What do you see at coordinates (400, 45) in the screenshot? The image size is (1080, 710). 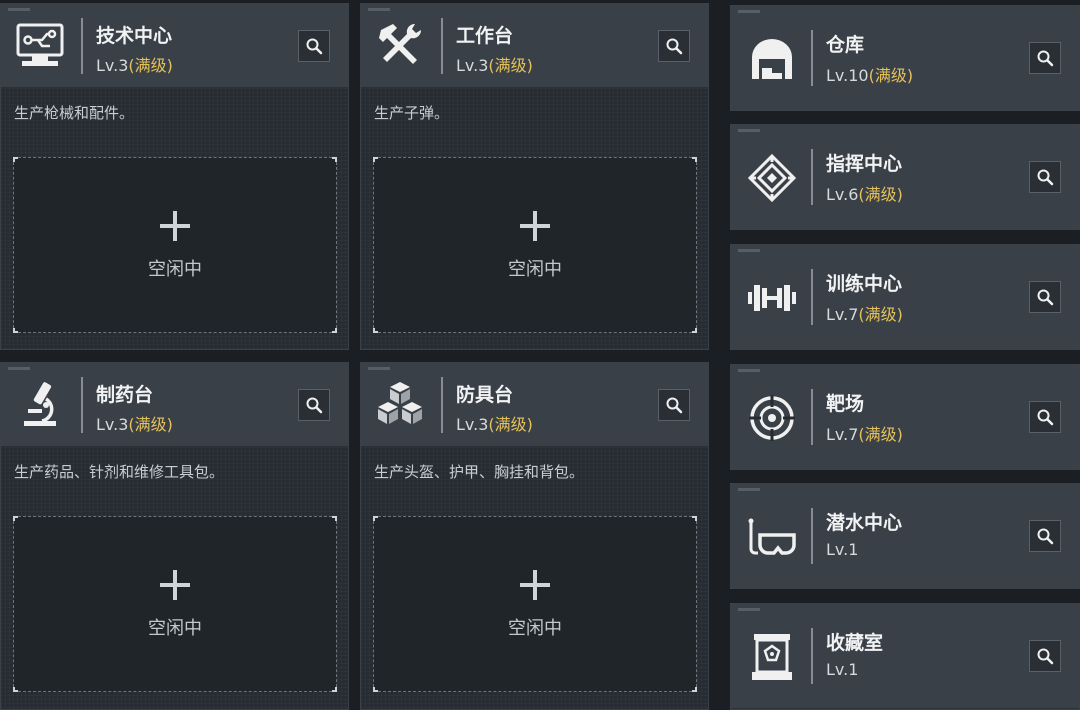 I see `hammer-wrench-icon` at bounding box center [400, 45].